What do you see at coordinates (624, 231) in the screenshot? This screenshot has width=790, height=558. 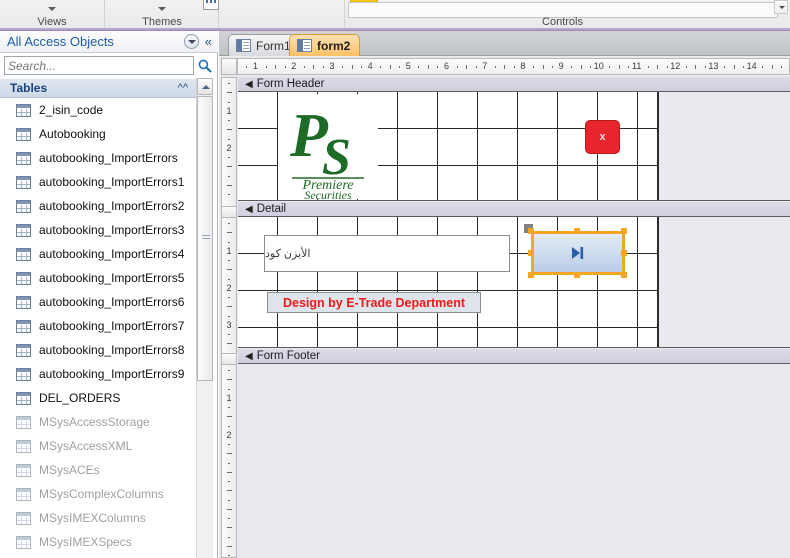 I see `resize-handle-ne` at bounding box center [624, 231].